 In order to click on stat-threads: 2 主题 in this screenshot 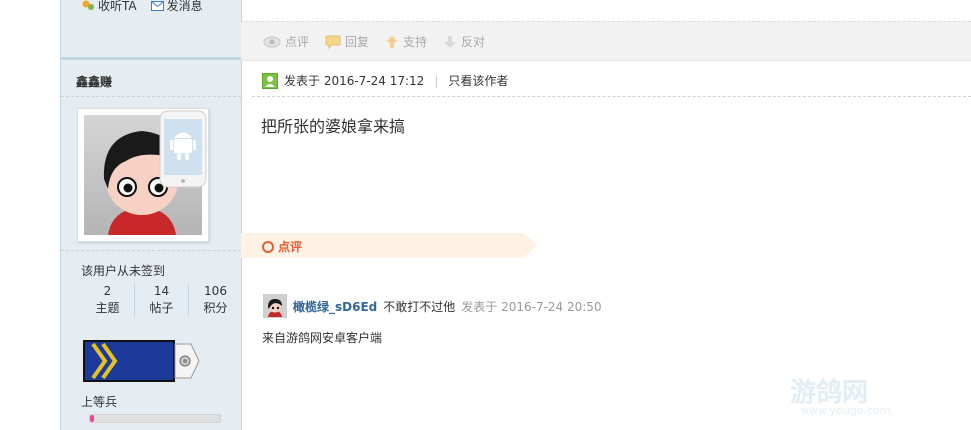, I will do `click(108, 300)`.